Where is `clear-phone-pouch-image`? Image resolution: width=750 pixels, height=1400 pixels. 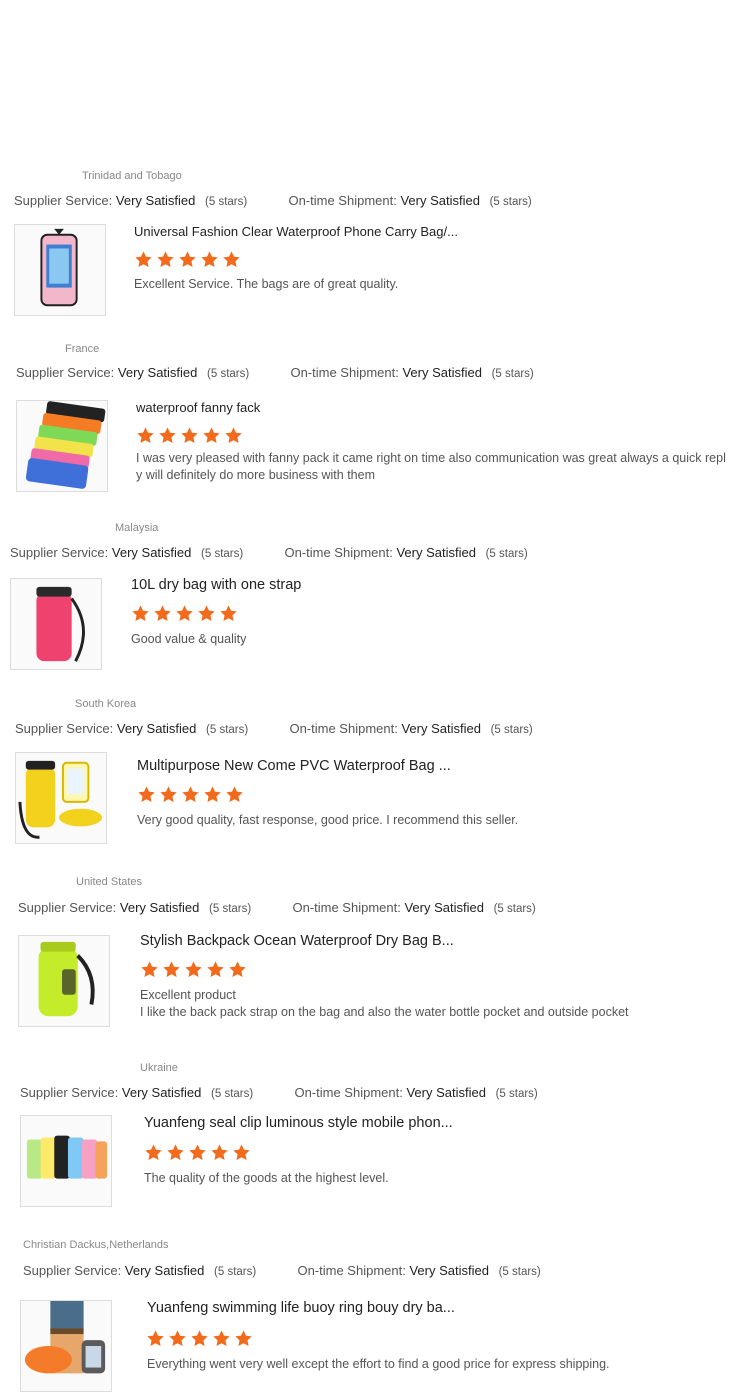 clear-phone-pouch-image is located at coordinates (60, 270).